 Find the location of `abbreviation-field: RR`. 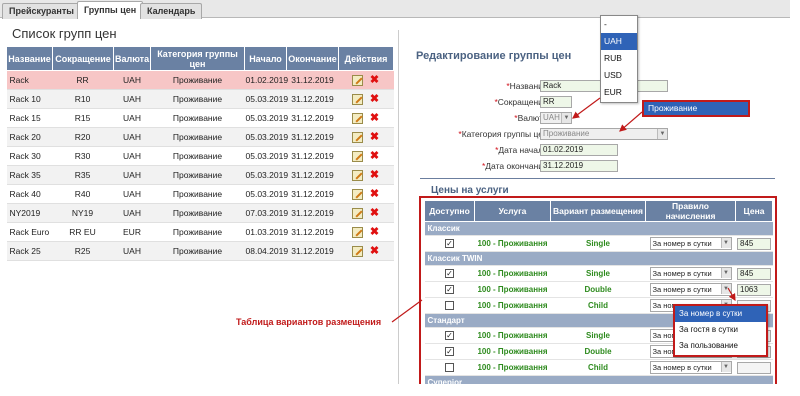

abbreviation-field: RR is located at coordinates (556, 102).